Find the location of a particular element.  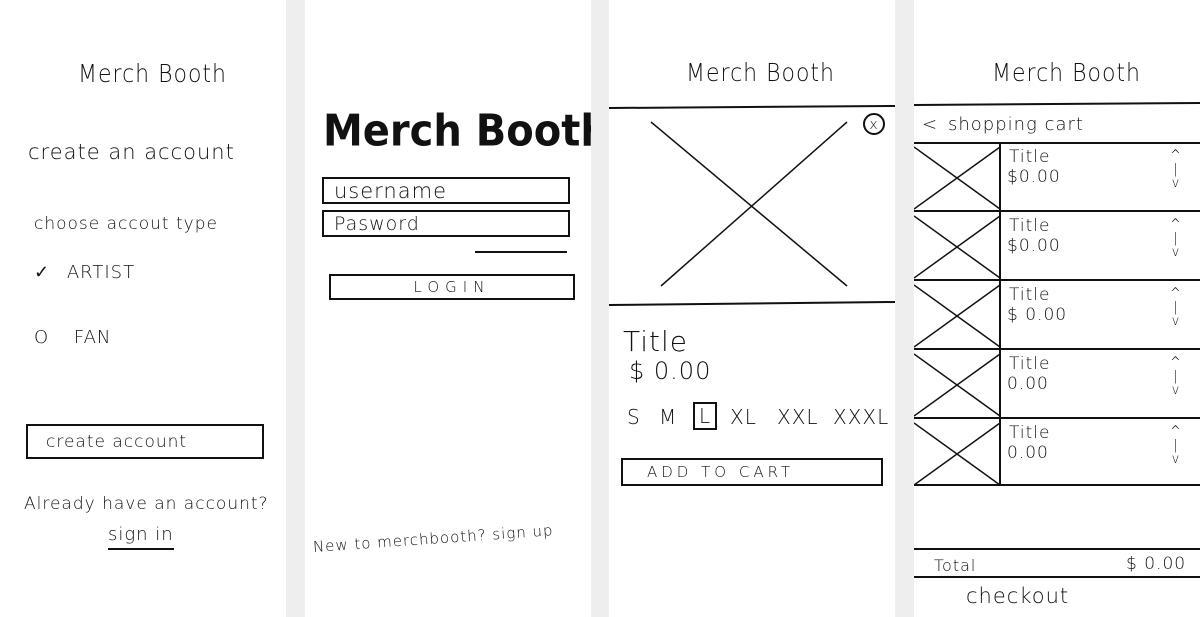

product-price: $ 0.00 is located at coordinates (670, 371).